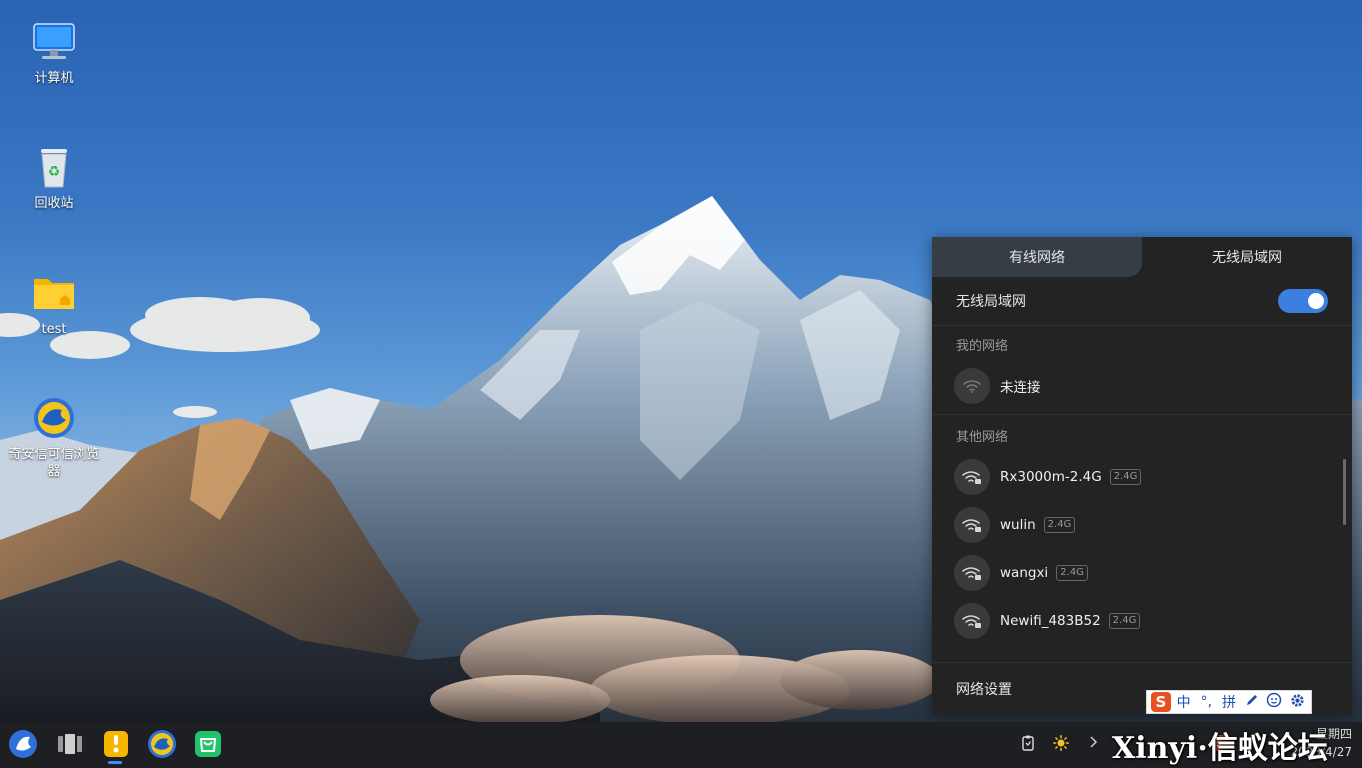  I want to click on ime-punctuation-toggle: °,, so click(1206, 702).